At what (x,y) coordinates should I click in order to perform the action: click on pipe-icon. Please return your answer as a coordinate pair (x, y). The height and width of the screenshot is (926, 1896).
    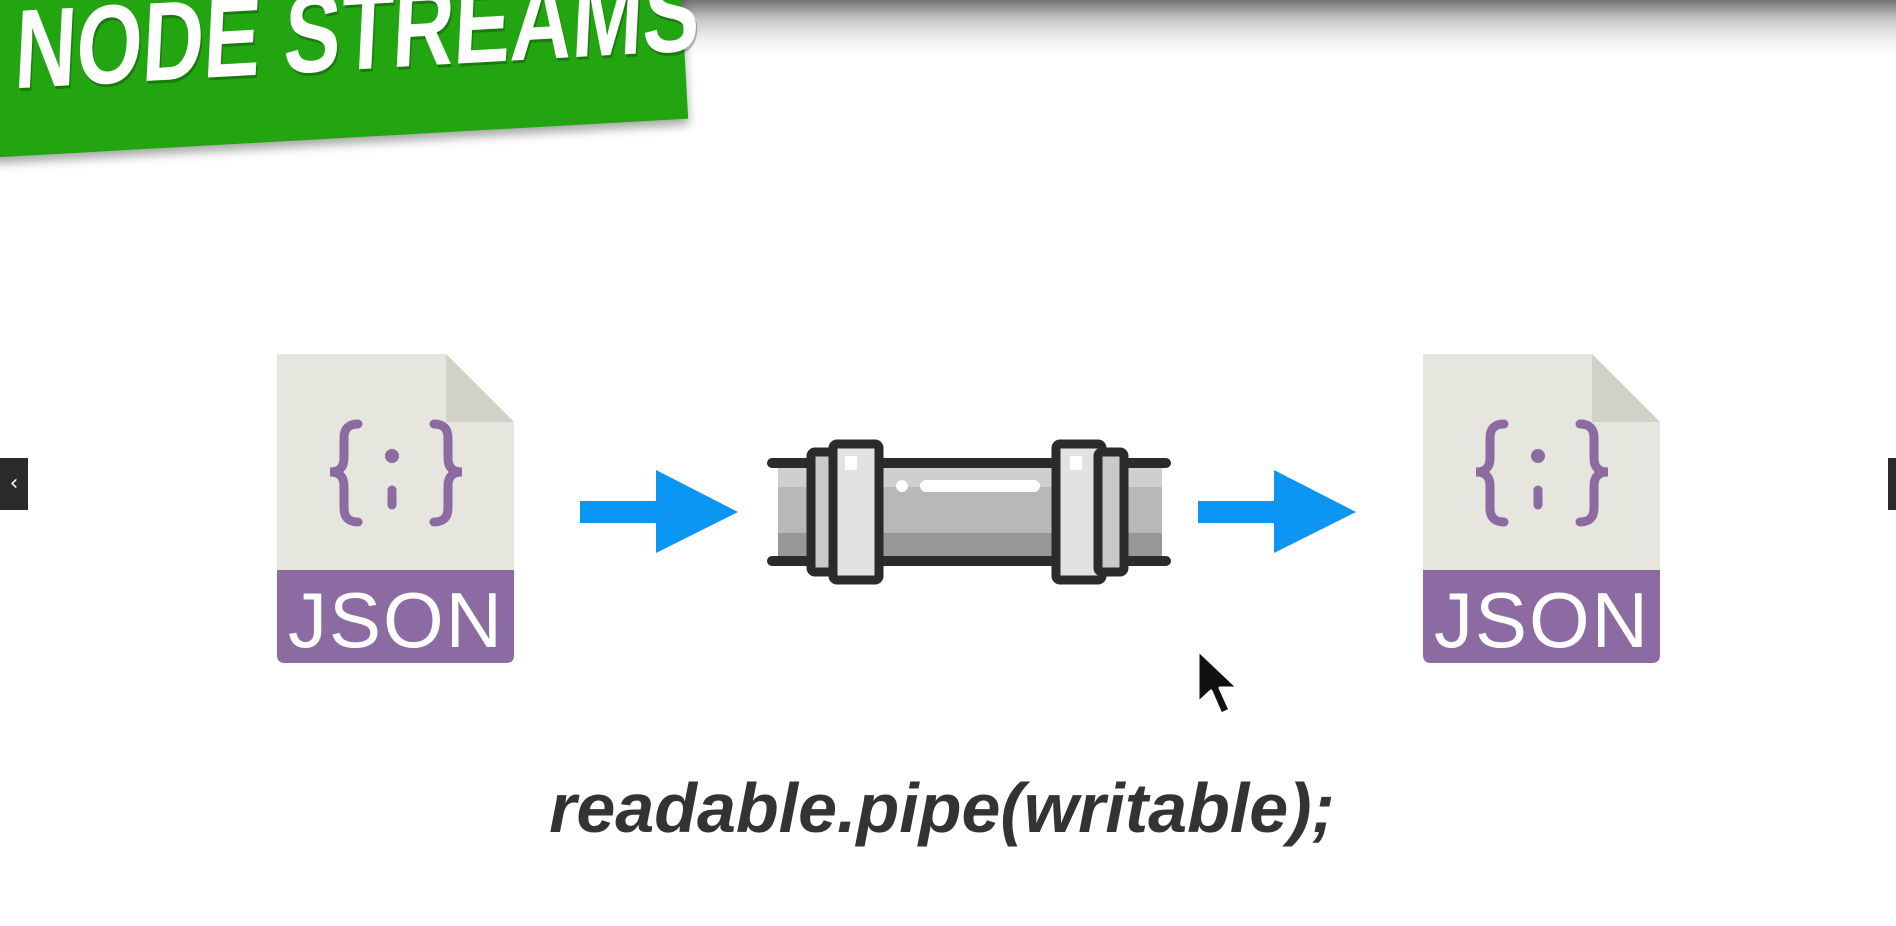
    Looking at the image, I should click on (969, 512).